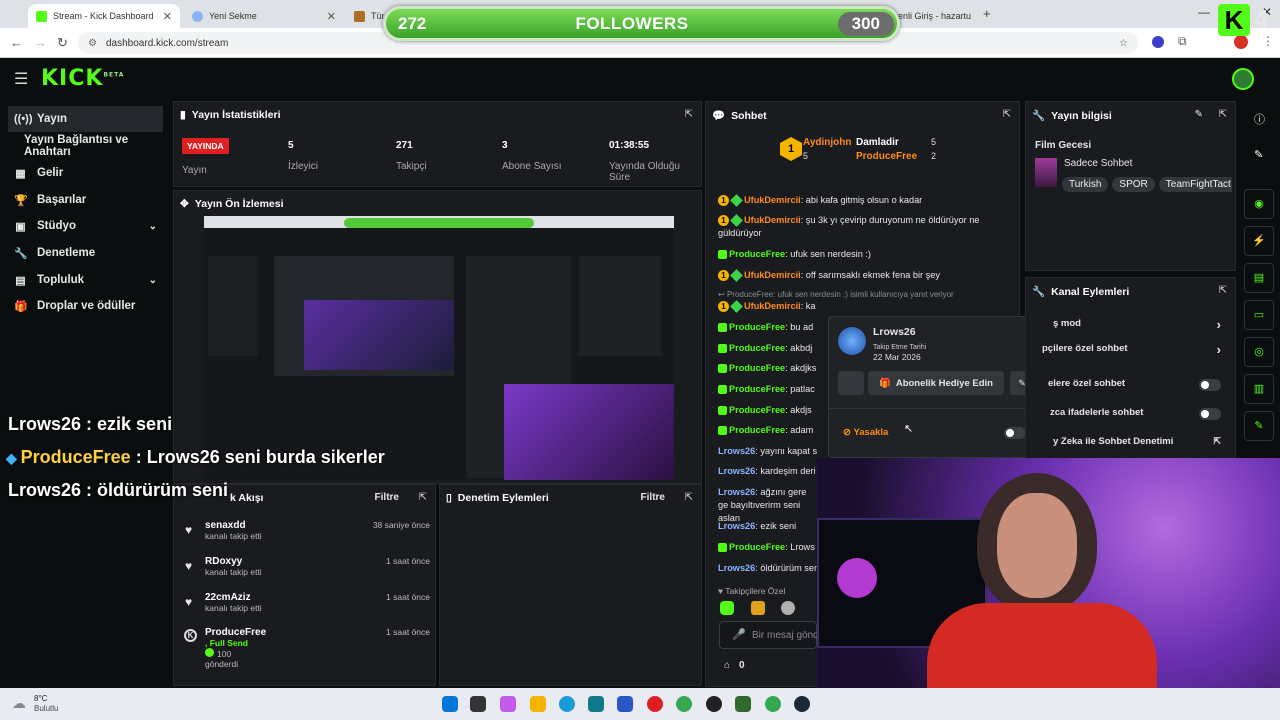  I want to click on sidebar-item-droplar: 🎁 Droplar ve ödüller, so click(85, 306).